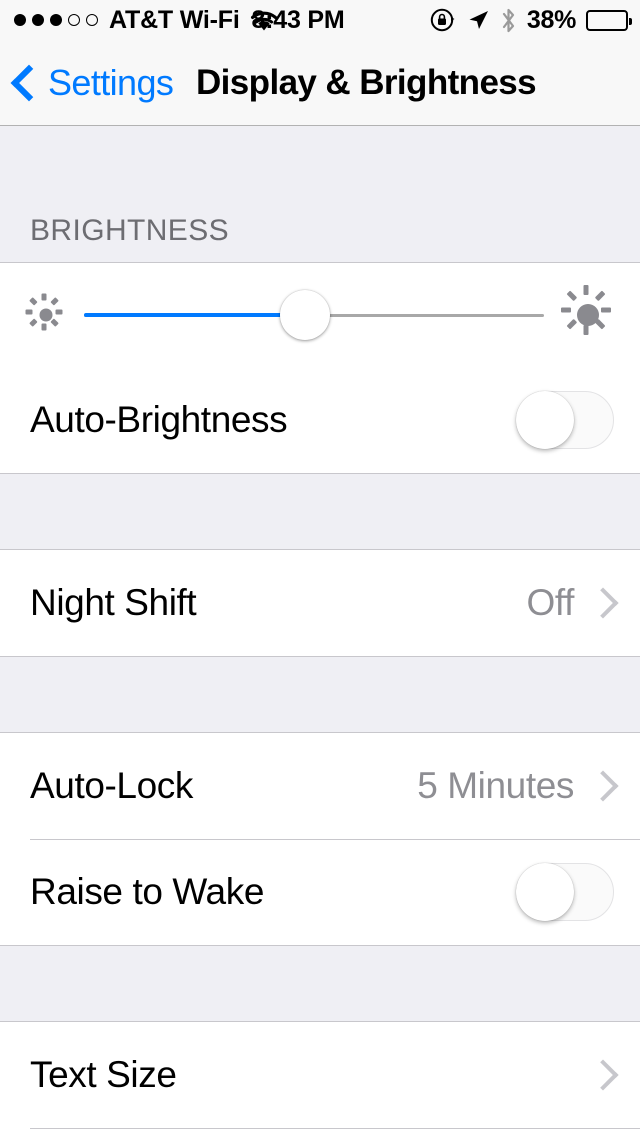 This screenshot has height=1136, width=640. I want to click on settings-group-text: Text Size, so click(320, 1078).